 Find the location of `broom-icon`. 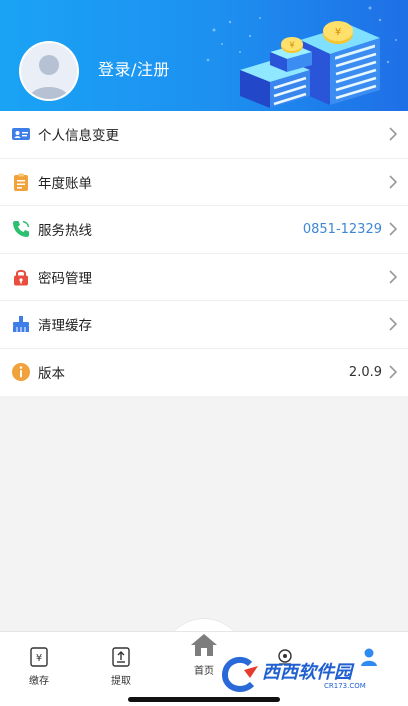

broom-icon is located at coordinates (21, 324).